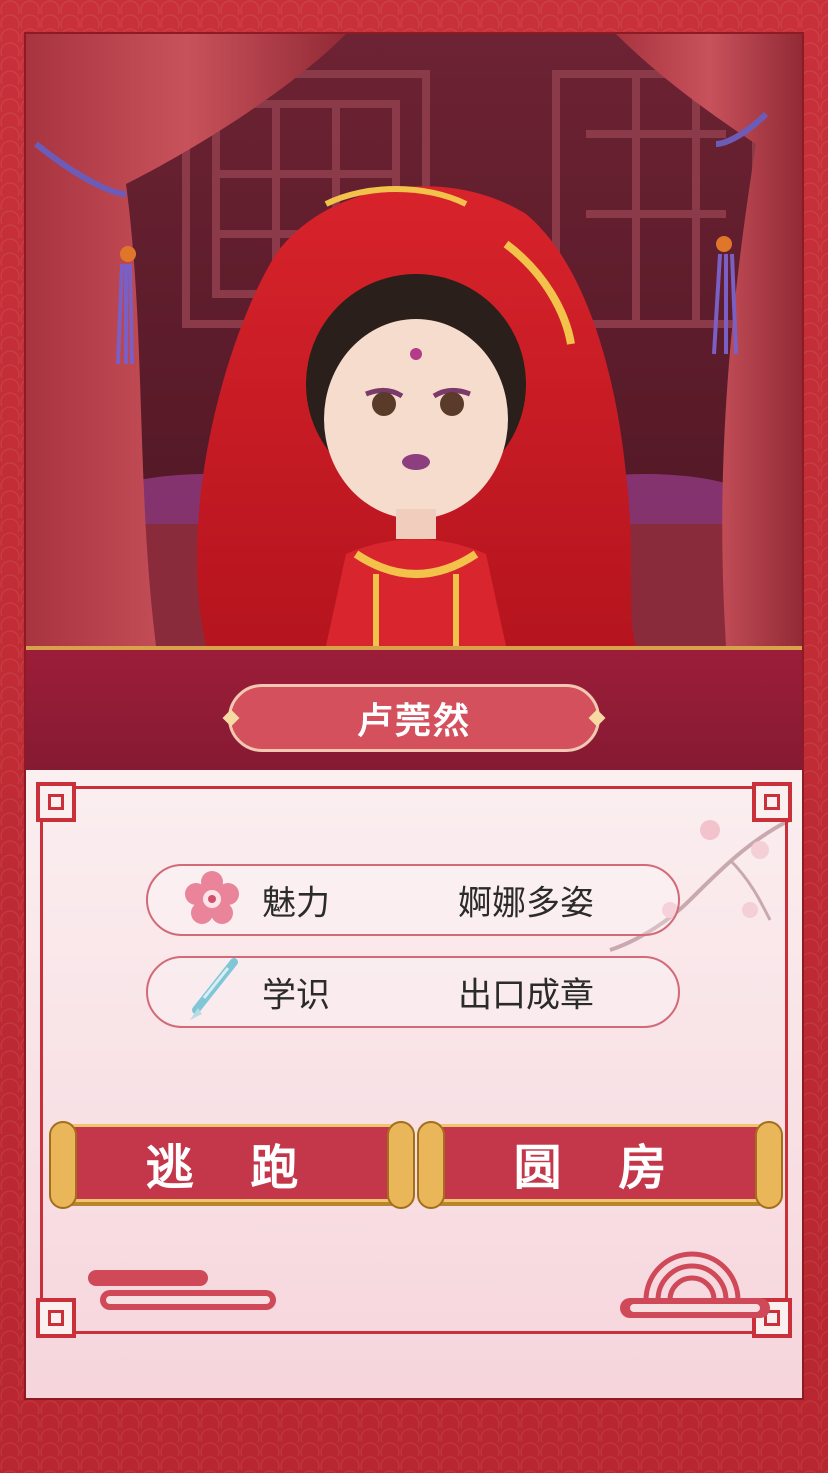 This screenshot has height=1473, width=828. Describe the element at coordinates (182, 1290) in the screenshot. I see `cloud-ornament-left` at that location.